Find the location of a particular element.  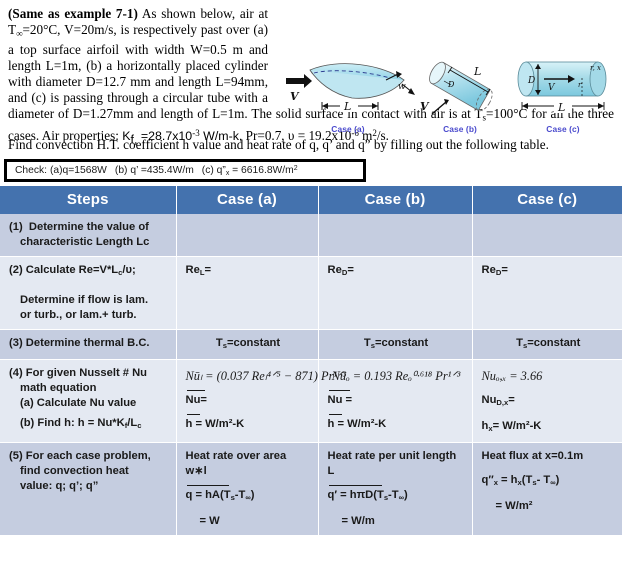

nu-c-lead: Nu is located at coordinates (489, 399).